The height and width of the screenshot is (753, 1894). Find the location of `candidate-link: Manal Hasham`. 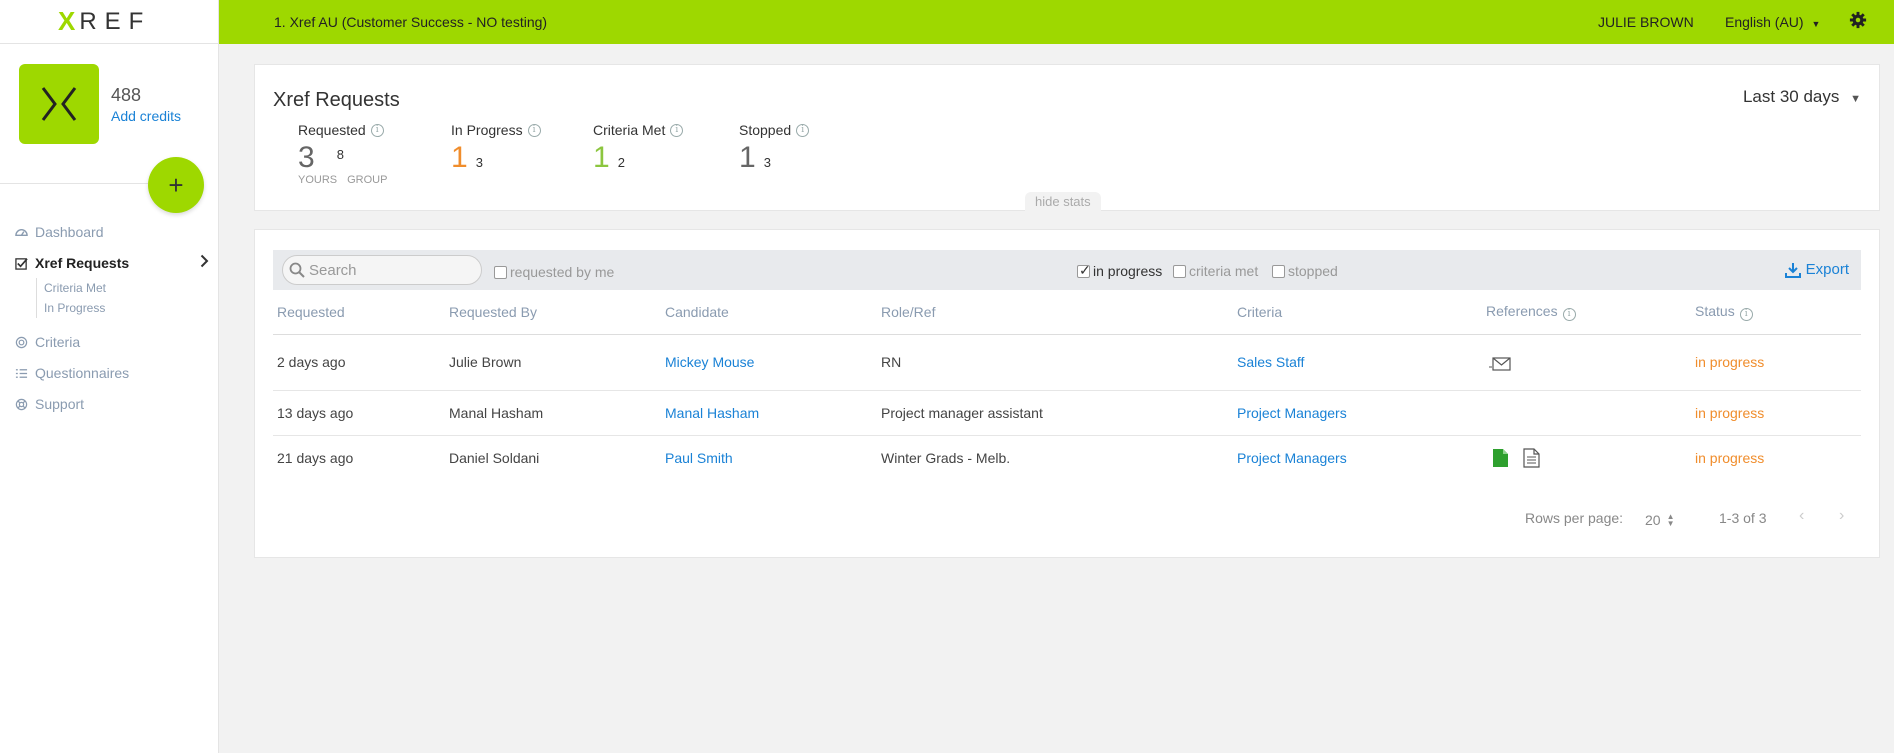

candidate-link: Manal Hasham is located at coordinates (769, 413).